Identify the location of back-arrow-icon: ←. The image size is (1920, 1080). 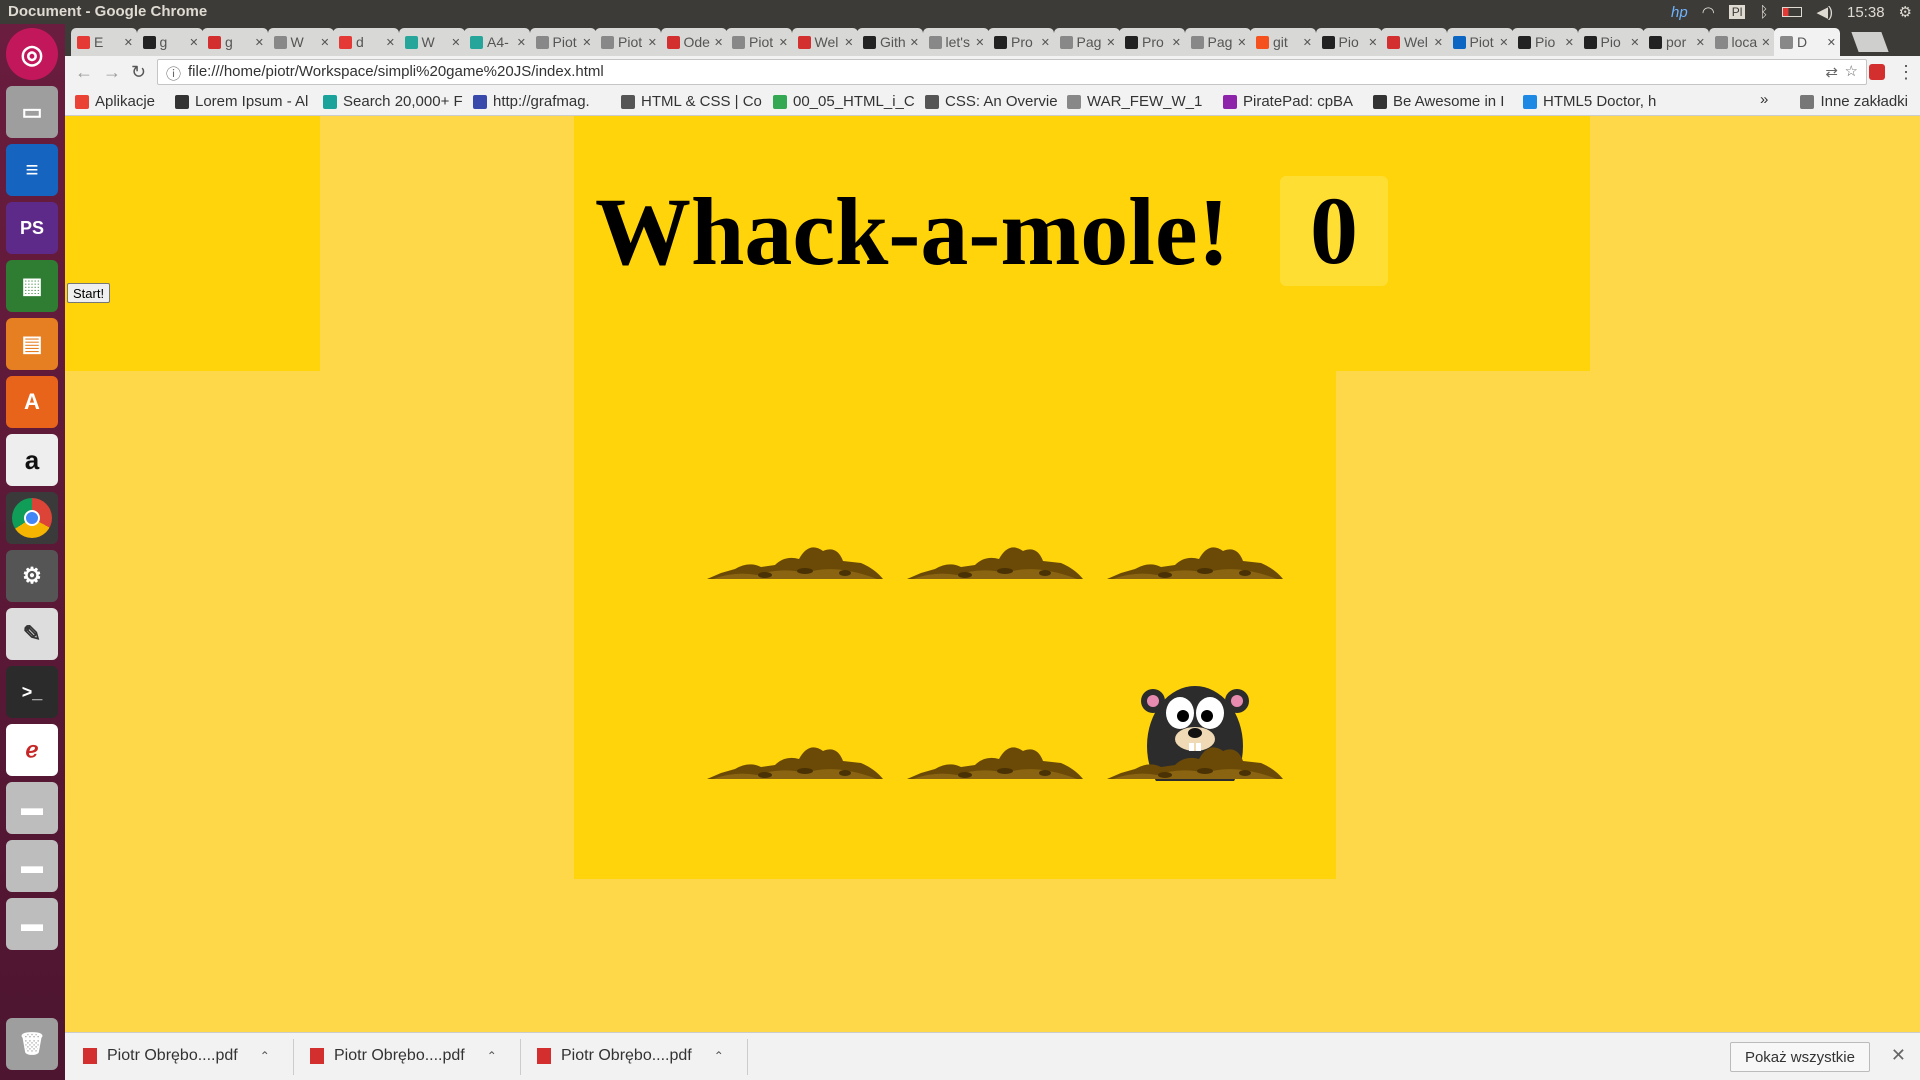
(84, 72).